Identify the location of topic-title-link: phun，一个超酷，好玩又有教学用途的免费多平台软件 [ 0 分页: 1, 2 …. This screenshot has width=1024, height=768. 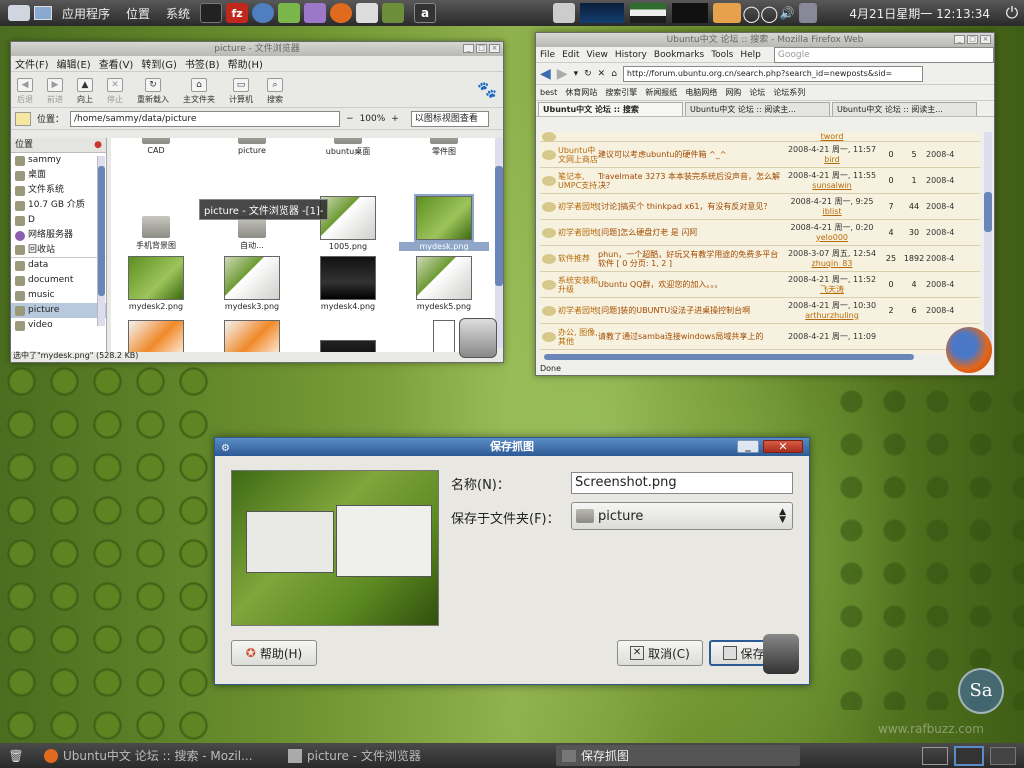
(691, 259).